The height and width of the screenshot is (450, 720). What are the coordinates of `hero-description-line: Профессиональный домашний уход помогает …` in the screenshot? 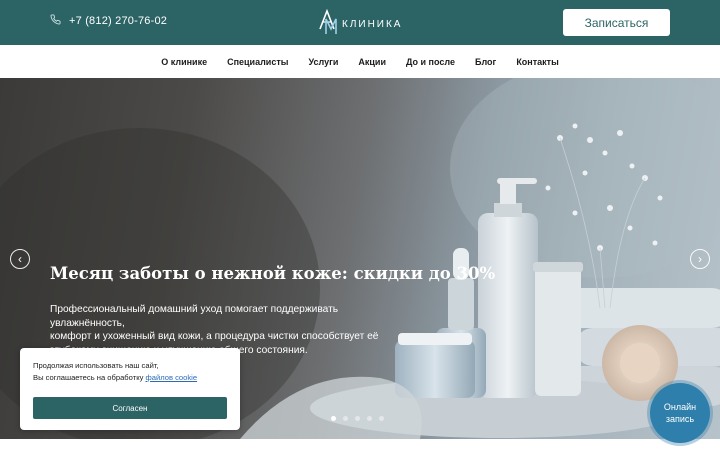 It's located at (194, 316).